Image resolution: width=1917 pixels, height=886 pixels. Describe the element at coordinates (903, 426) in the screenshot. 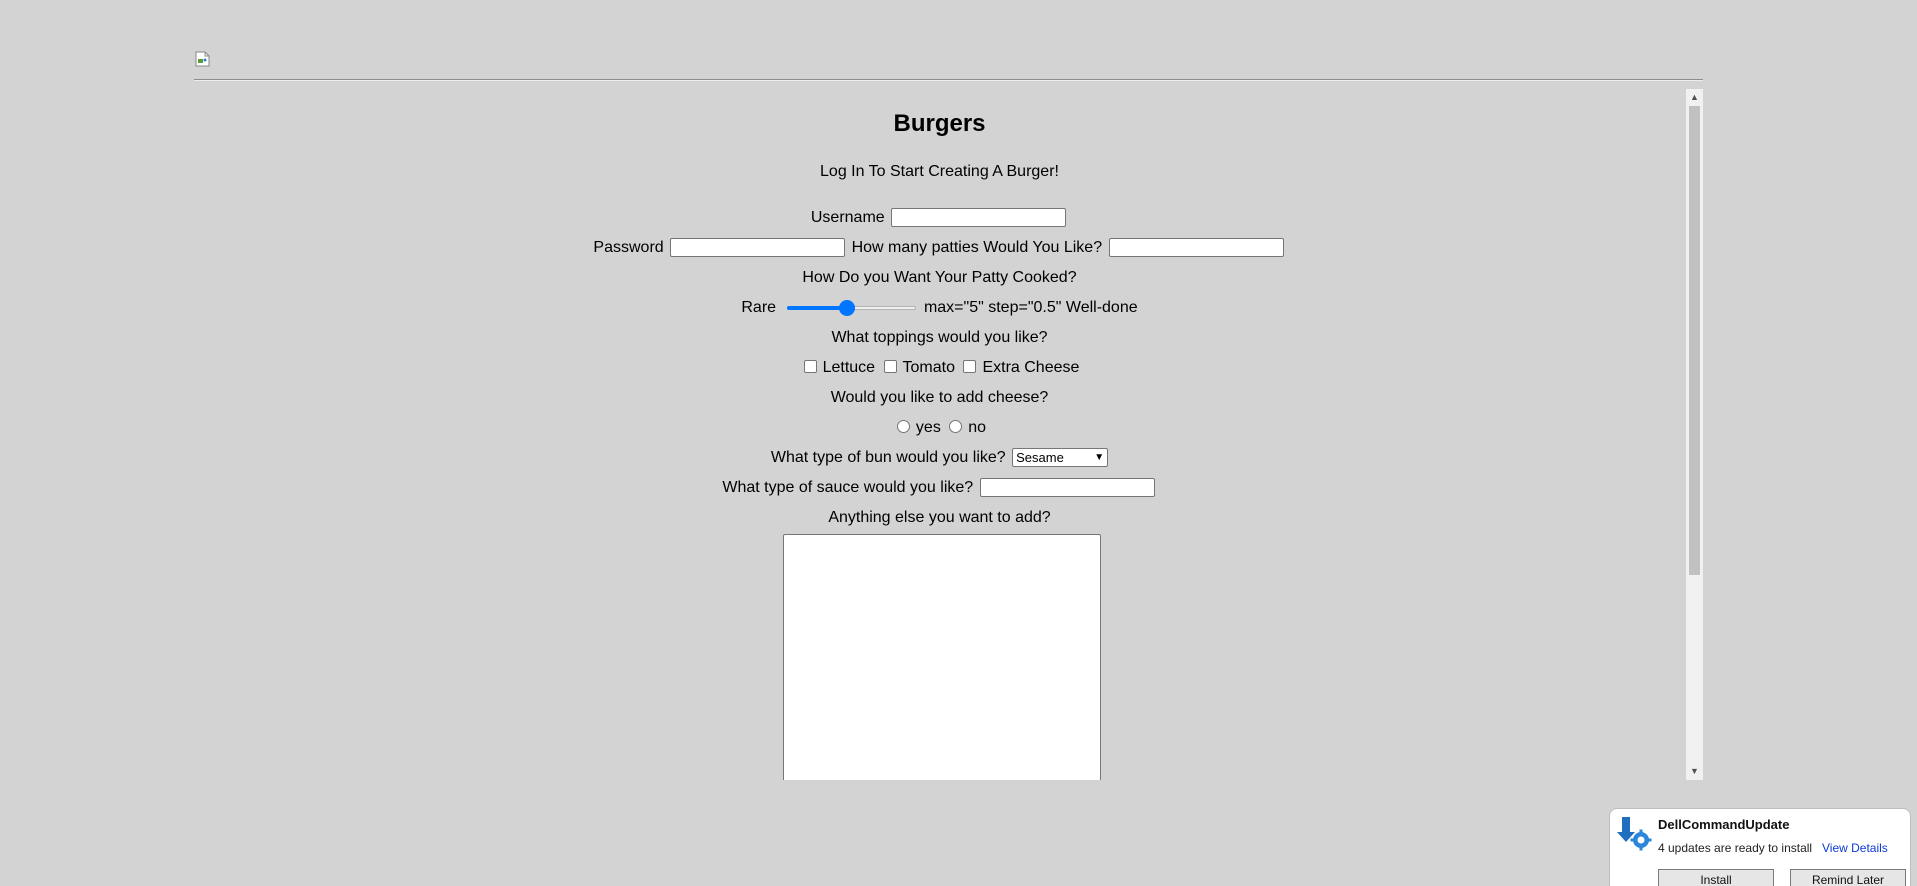

I see `cheese-yes-radio` at that location.